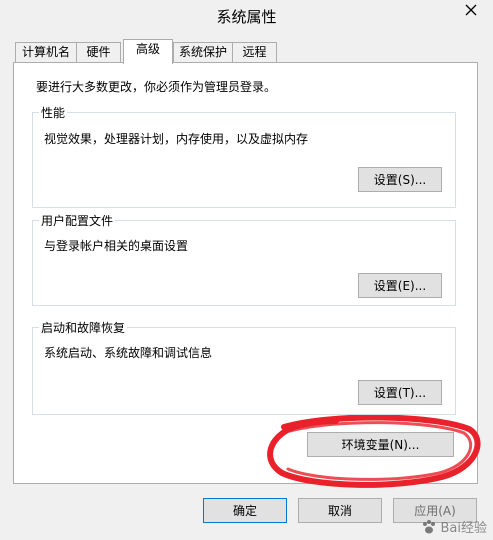 The height and width of the screenshot is (540, 493). I want to click on admin-notice: 要进行大多数更改，你必须作为管理员登录。, so click(156, 87).